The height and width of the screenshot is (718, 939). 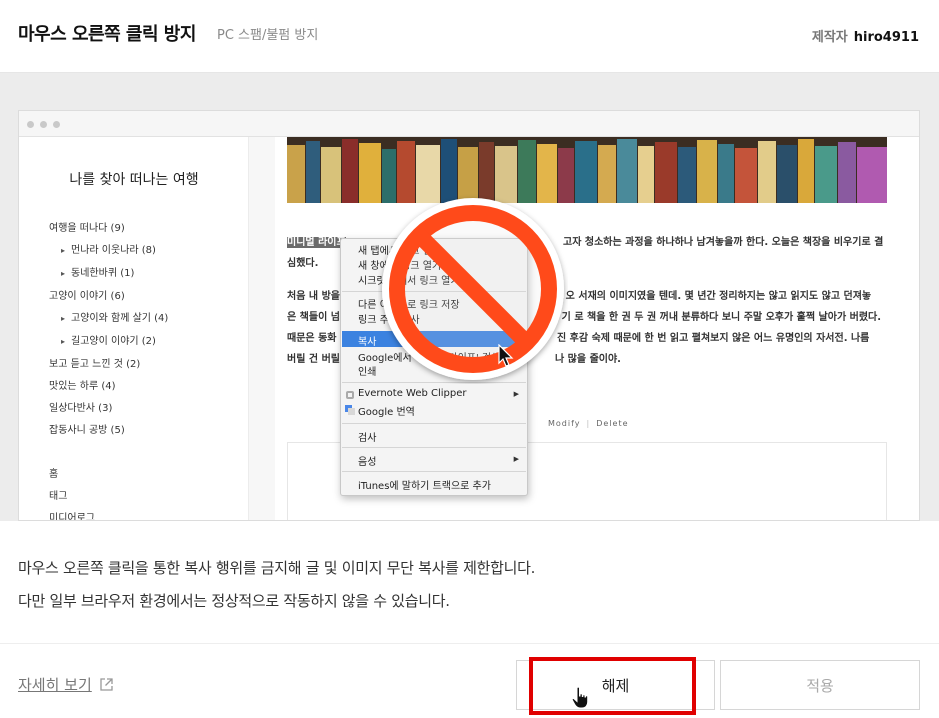 What do you see at coordinates (108, 248) in the screenshot?
I see `category-item: 먼나라 이웃나라 (8)` at bounding box center [108, 248].